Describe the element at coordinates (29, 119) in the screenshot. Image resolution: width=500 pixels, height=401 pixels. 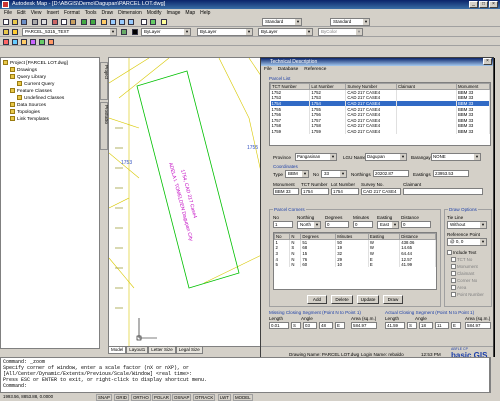
I see `tree-node: Link Templates` at that location.